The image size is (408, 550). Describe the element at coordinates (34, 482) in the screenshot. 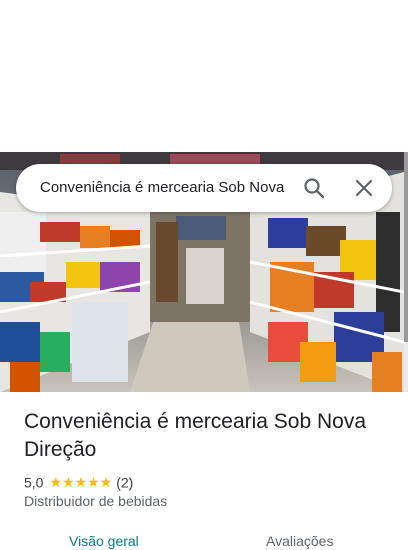

I see `rating-value: 5,0` at that location.